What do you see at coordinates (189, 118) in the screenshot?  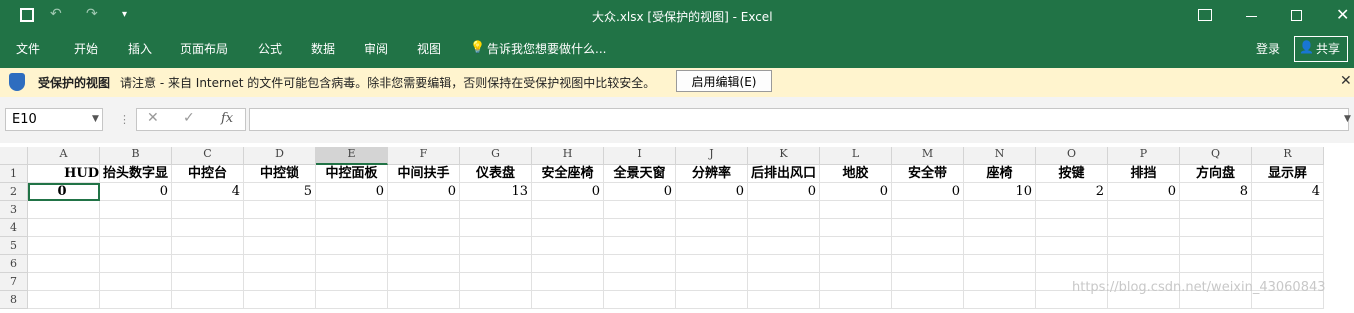 I see `enter-icon: ✓` at bounding box center [189, 118].